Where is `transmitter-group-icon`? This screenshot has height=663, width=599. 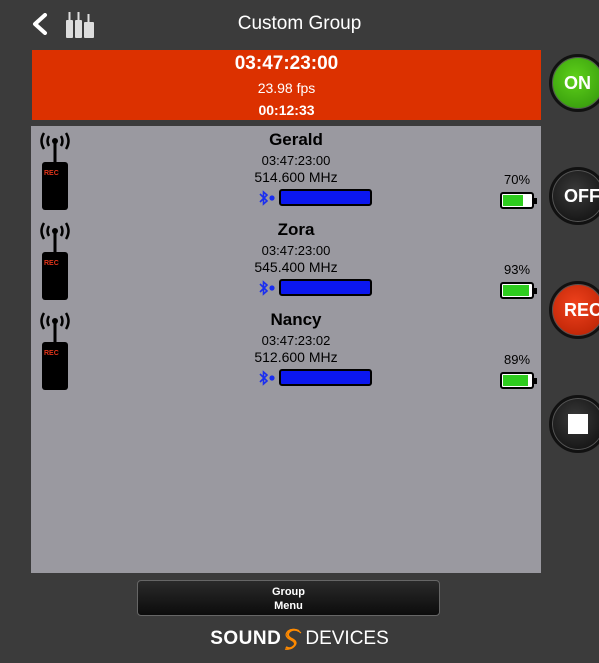
transmitter-group-icon is located at coordinates (81, 24).